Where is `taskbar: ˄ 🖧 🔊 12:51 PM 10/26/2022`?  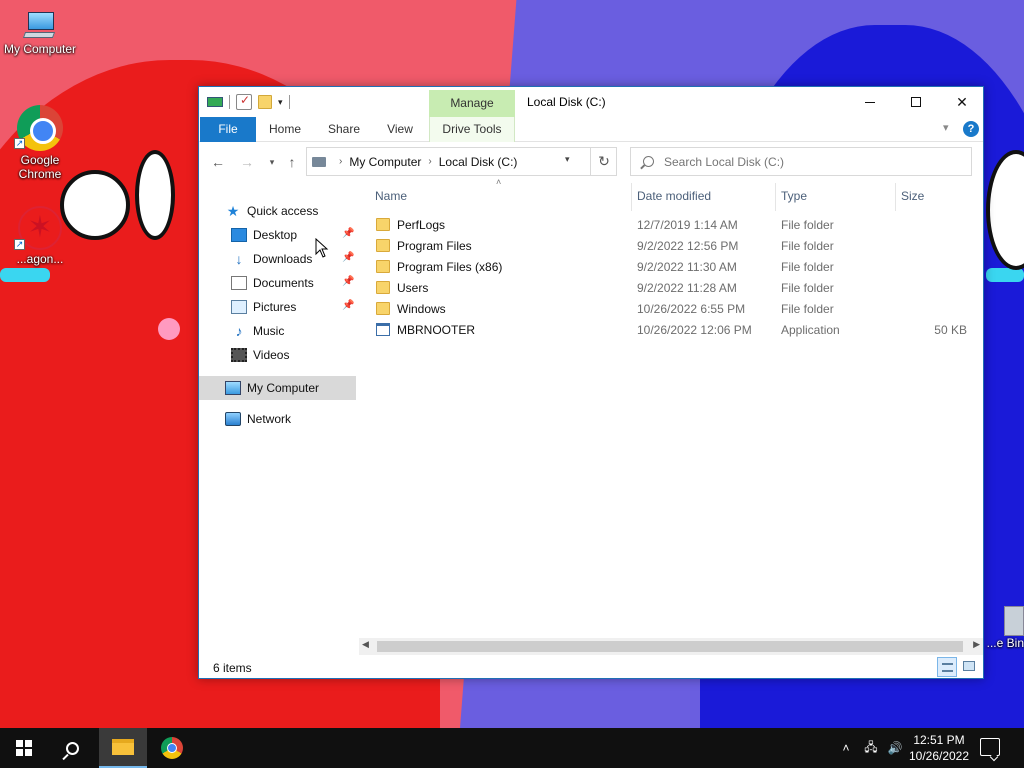 taskbar: ˄ 🖧 🔊 12:51 PM 10/26/2022 is located at coordinates (512, 748).